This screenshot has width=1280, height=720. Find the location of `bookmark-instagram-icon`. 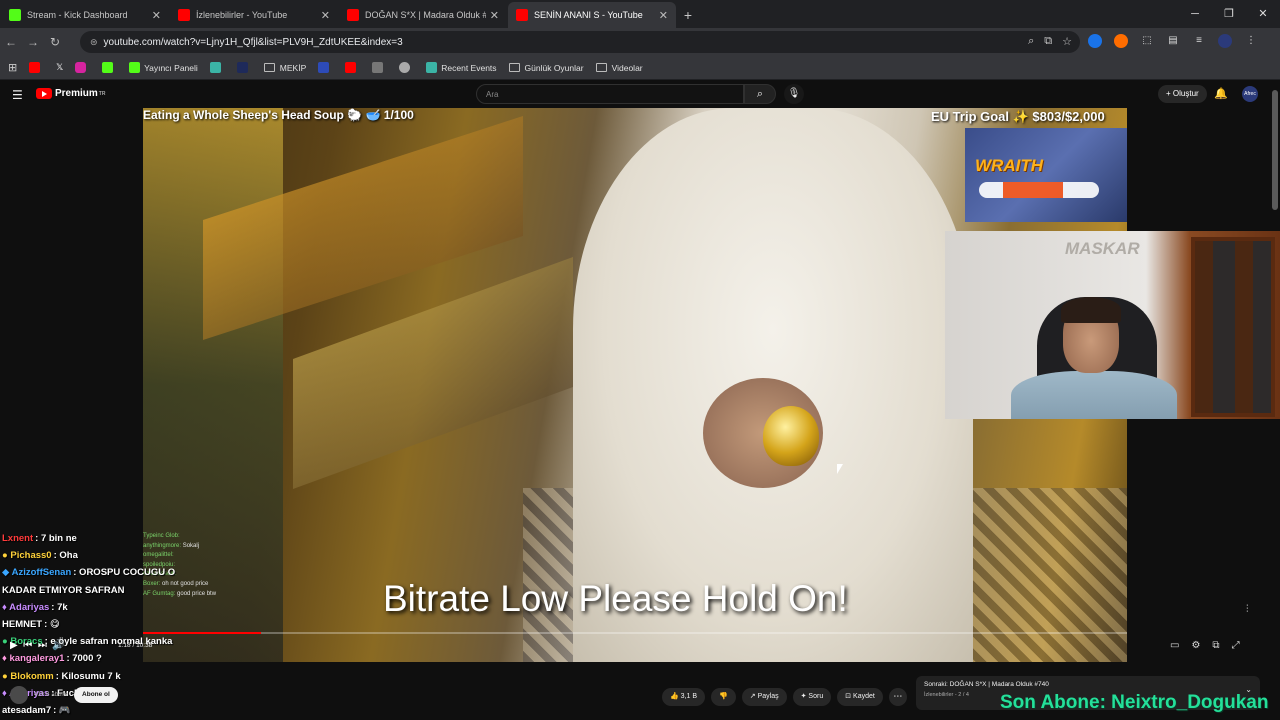

bookmark-instagram-icon is located at coordinates (82, 67).